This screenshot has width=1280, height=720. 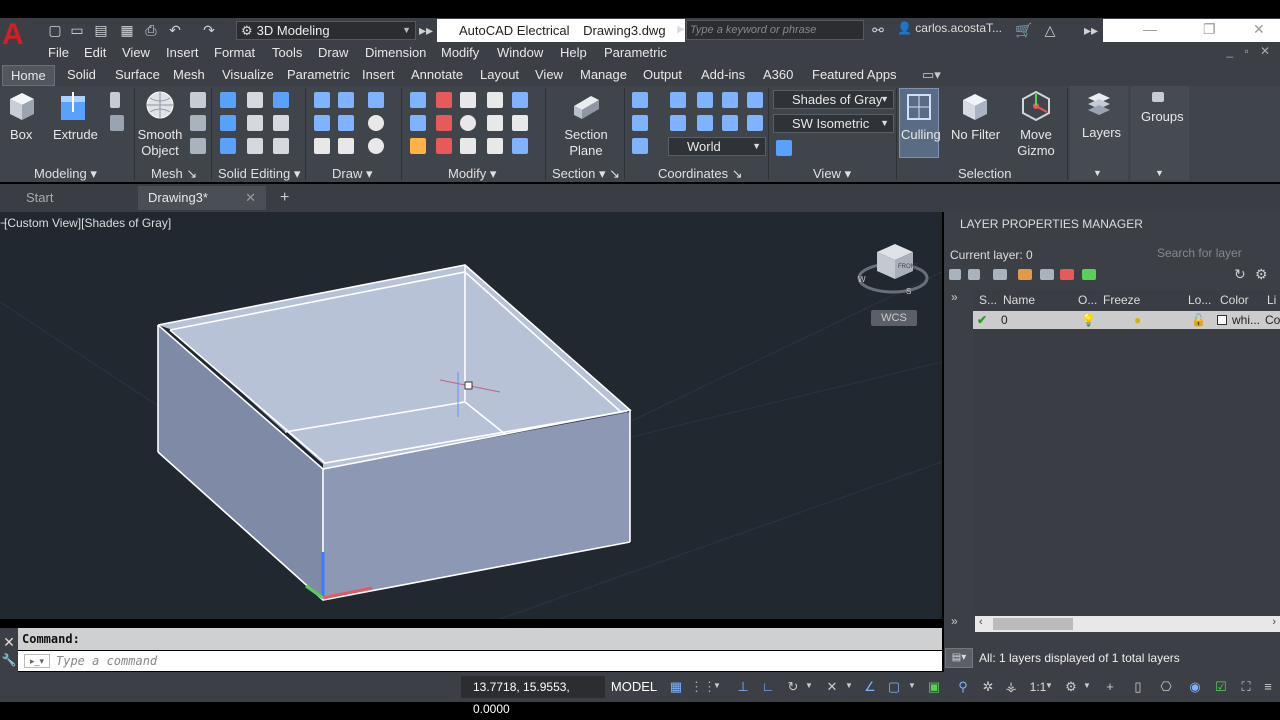 What do you see at coordinates (395, 52) in the screenshot?
I see `menu-dimension: Dimension` at bounding box center [395, 52].